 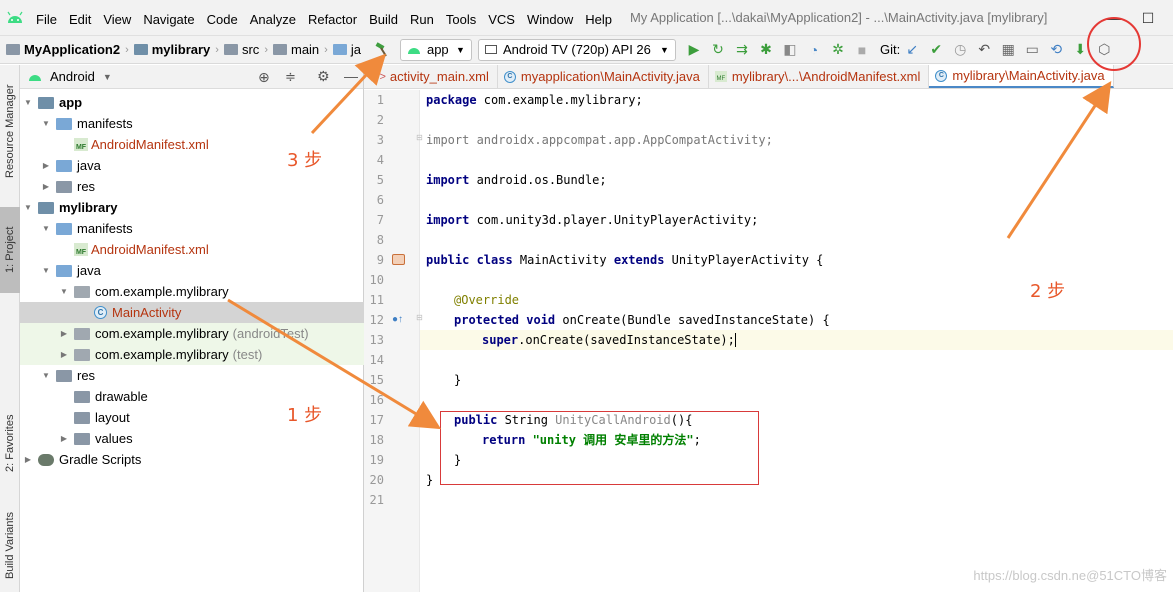 What do you see at coordinates (461, 18) in the screenshot?
I see `menu-tools: Tools` at bounding box center [461, 18].